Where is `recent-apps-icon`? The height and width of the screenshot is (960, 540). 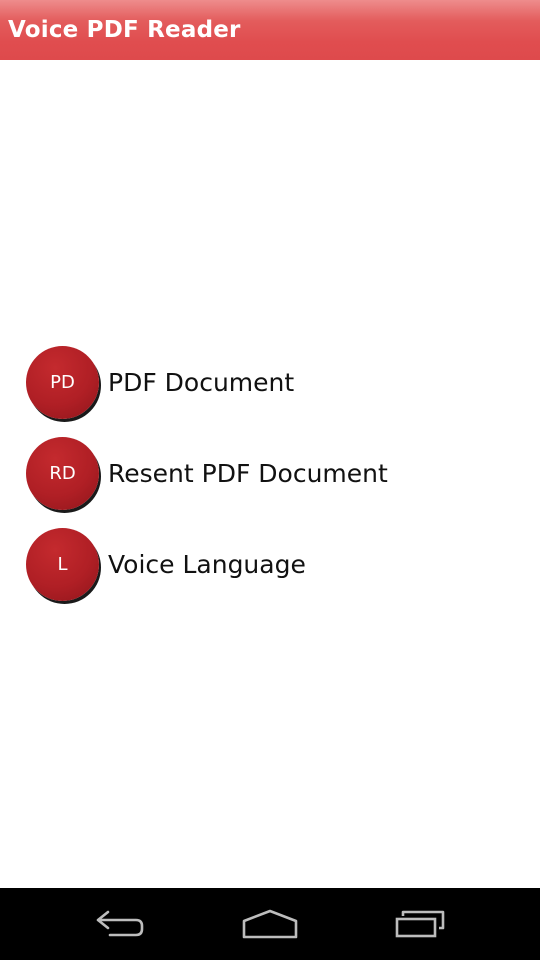
recent-apps-icon is located at coordinates (420, 924).